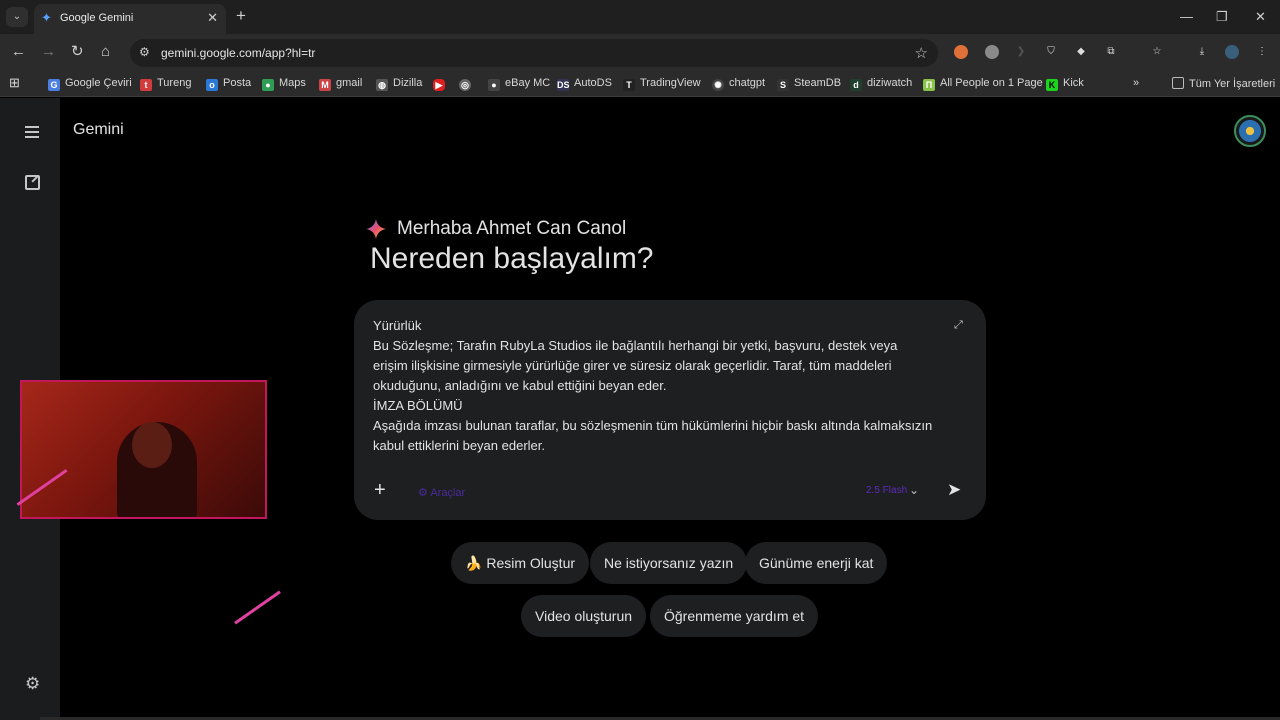  What do you see at coordinates (959, 325) in the screenshot?
I see `expand-icon: ⤢` at bounding box center [959, 325].